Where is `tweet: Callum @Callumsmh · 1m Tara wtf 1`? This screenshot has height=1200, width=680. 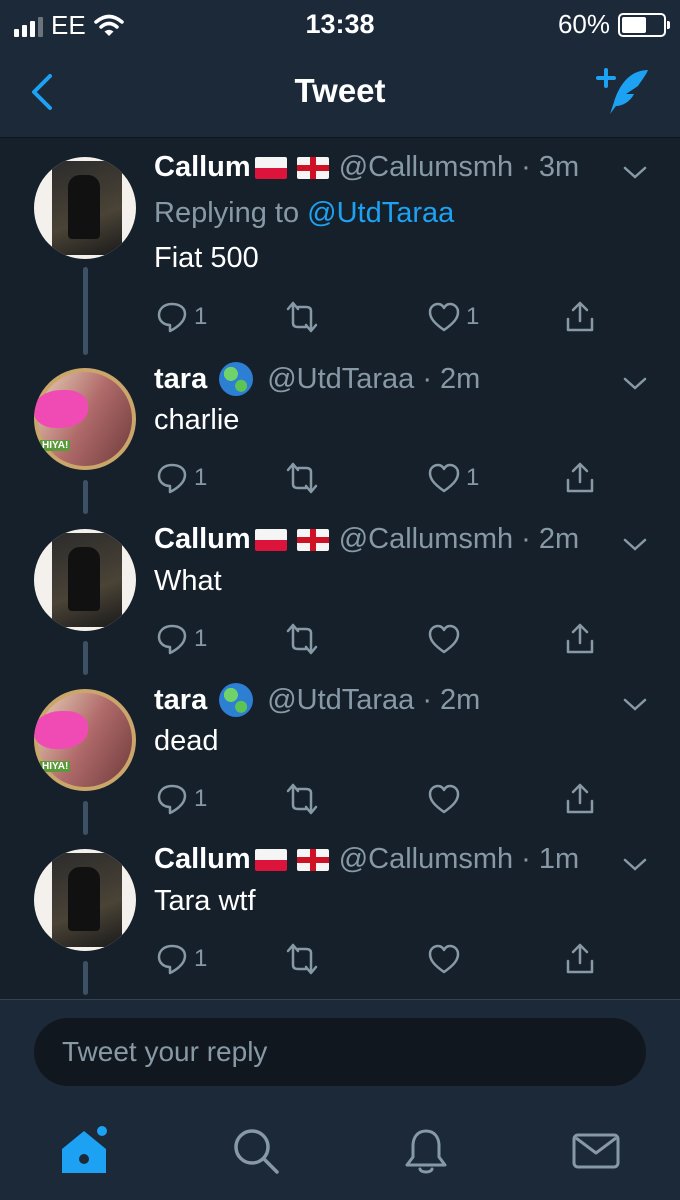
tweet: Callum @Callumsmh · 1m Tara wtf 1 is located at coordinates (340, 917).